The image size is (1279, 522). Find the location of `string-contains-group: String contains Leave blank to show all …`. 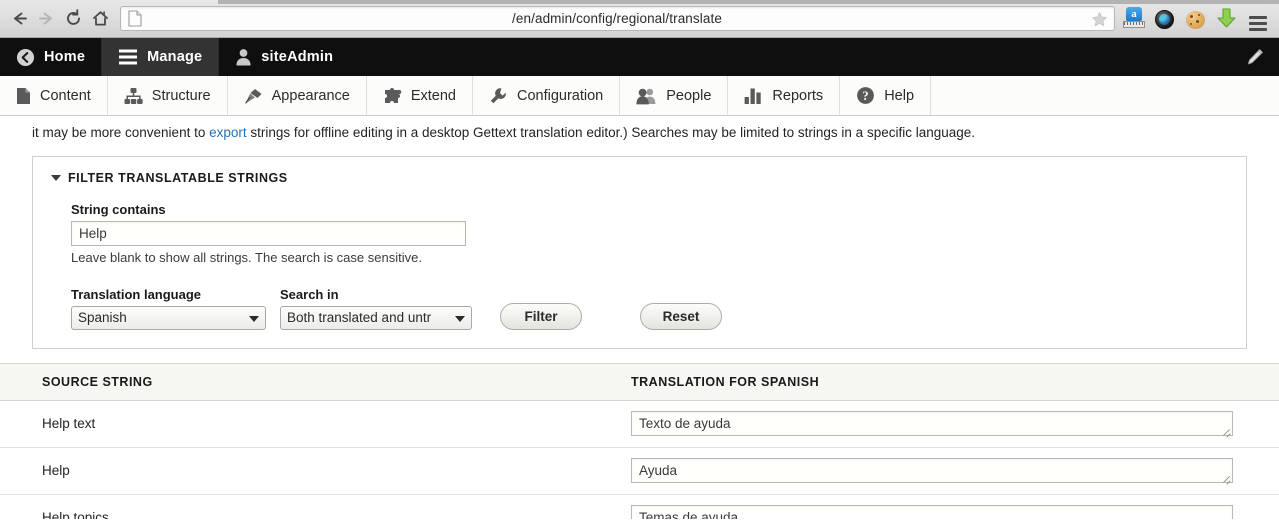

string-contains-group: String contains Leave blank to show all … is located at coordinates (649, 233).